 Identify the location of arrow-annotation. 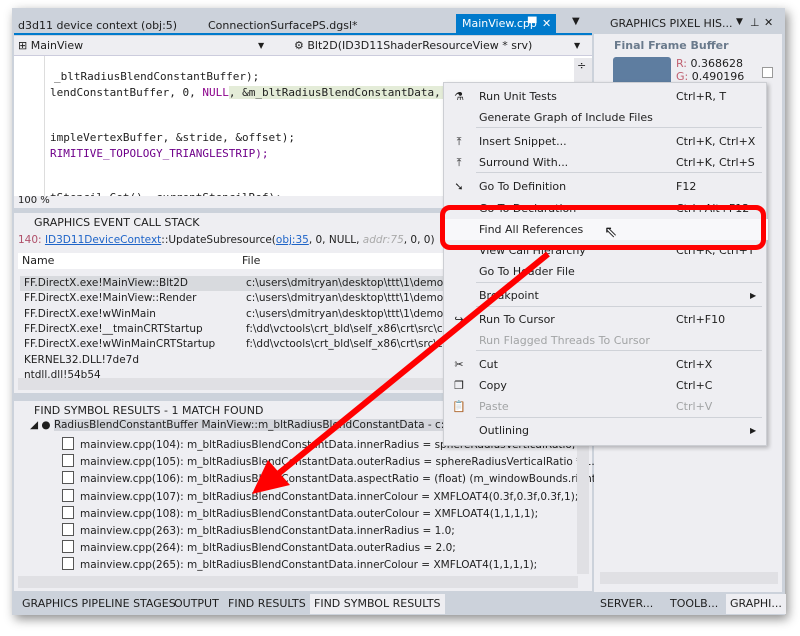
(401, 372).